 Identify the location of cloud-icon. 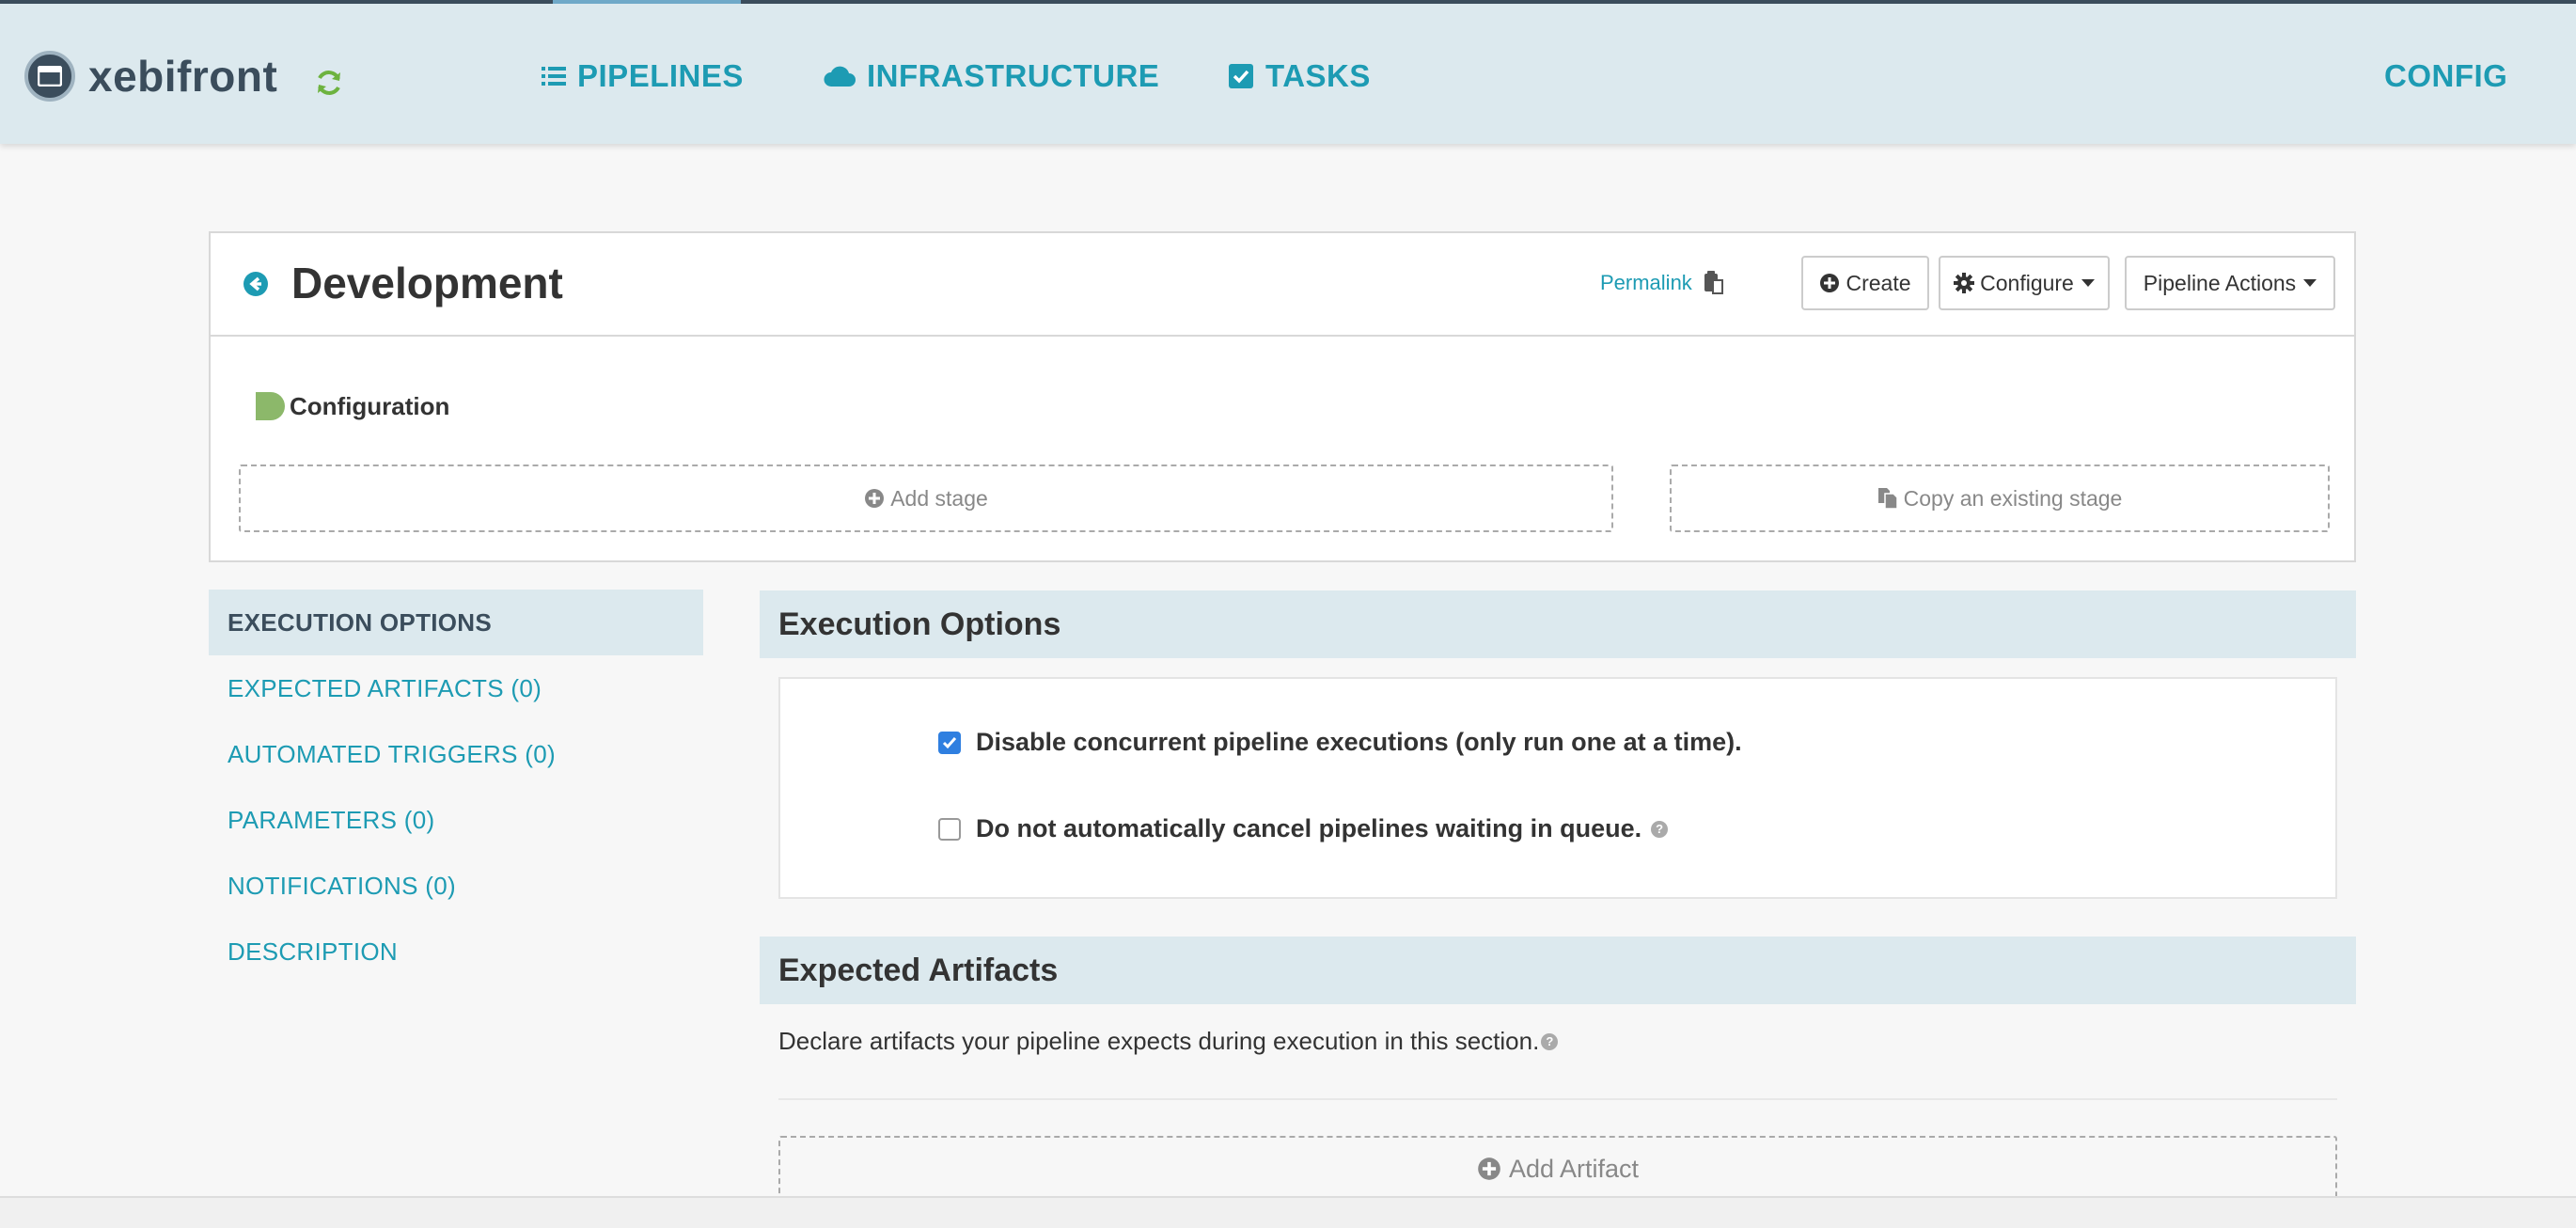
(840, 76).